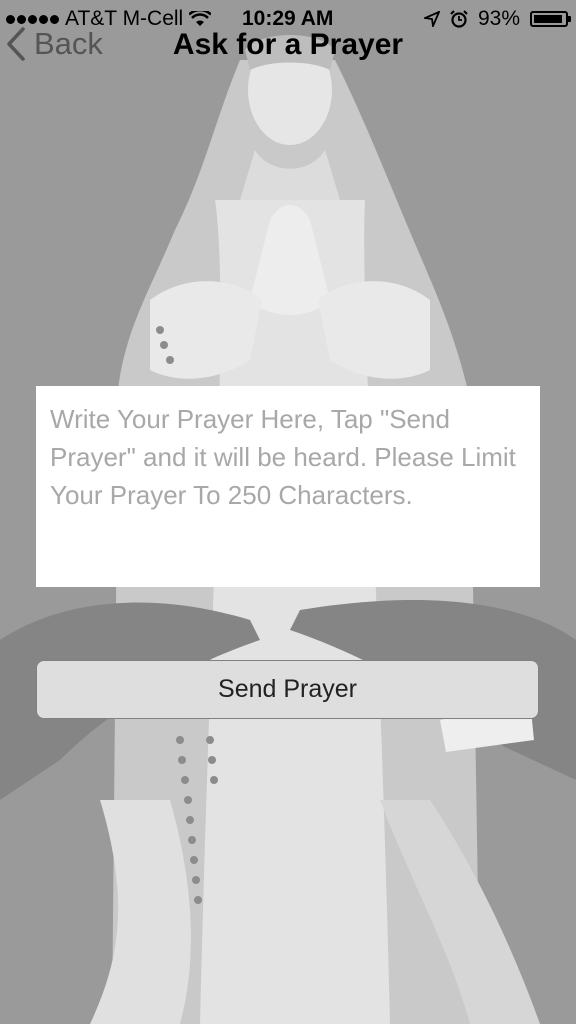 This screenshot has height=1024, width=576. What do you see at coordinates (32, 19) in the screenshot?
I see `signal-dots-icon` at bounding box center [32, 19].